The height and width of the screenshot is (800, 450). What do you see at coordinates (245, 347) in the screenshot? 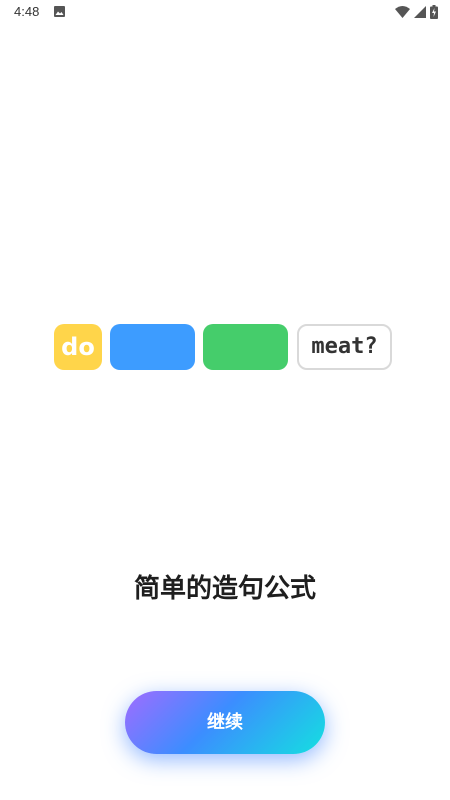
I see `word-block-green` at bounding box center [245, 347].